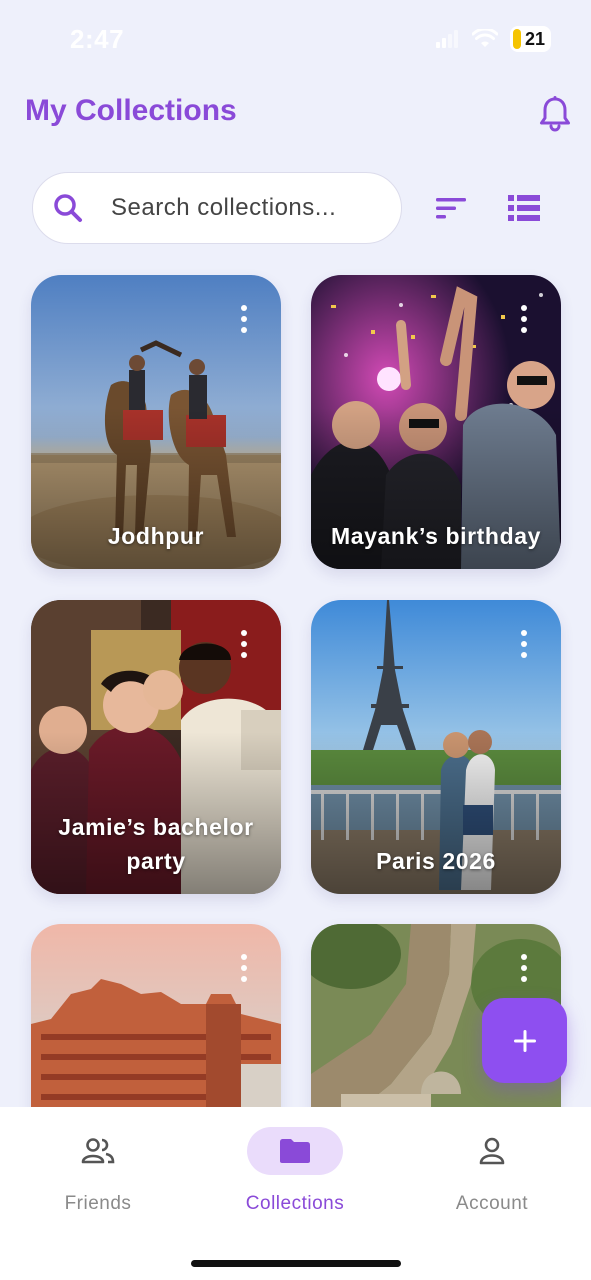  Describe the element at coordinates (156, 844) in the screenshot. I see `collection-title: Jamie’s bachelor party` at that location.